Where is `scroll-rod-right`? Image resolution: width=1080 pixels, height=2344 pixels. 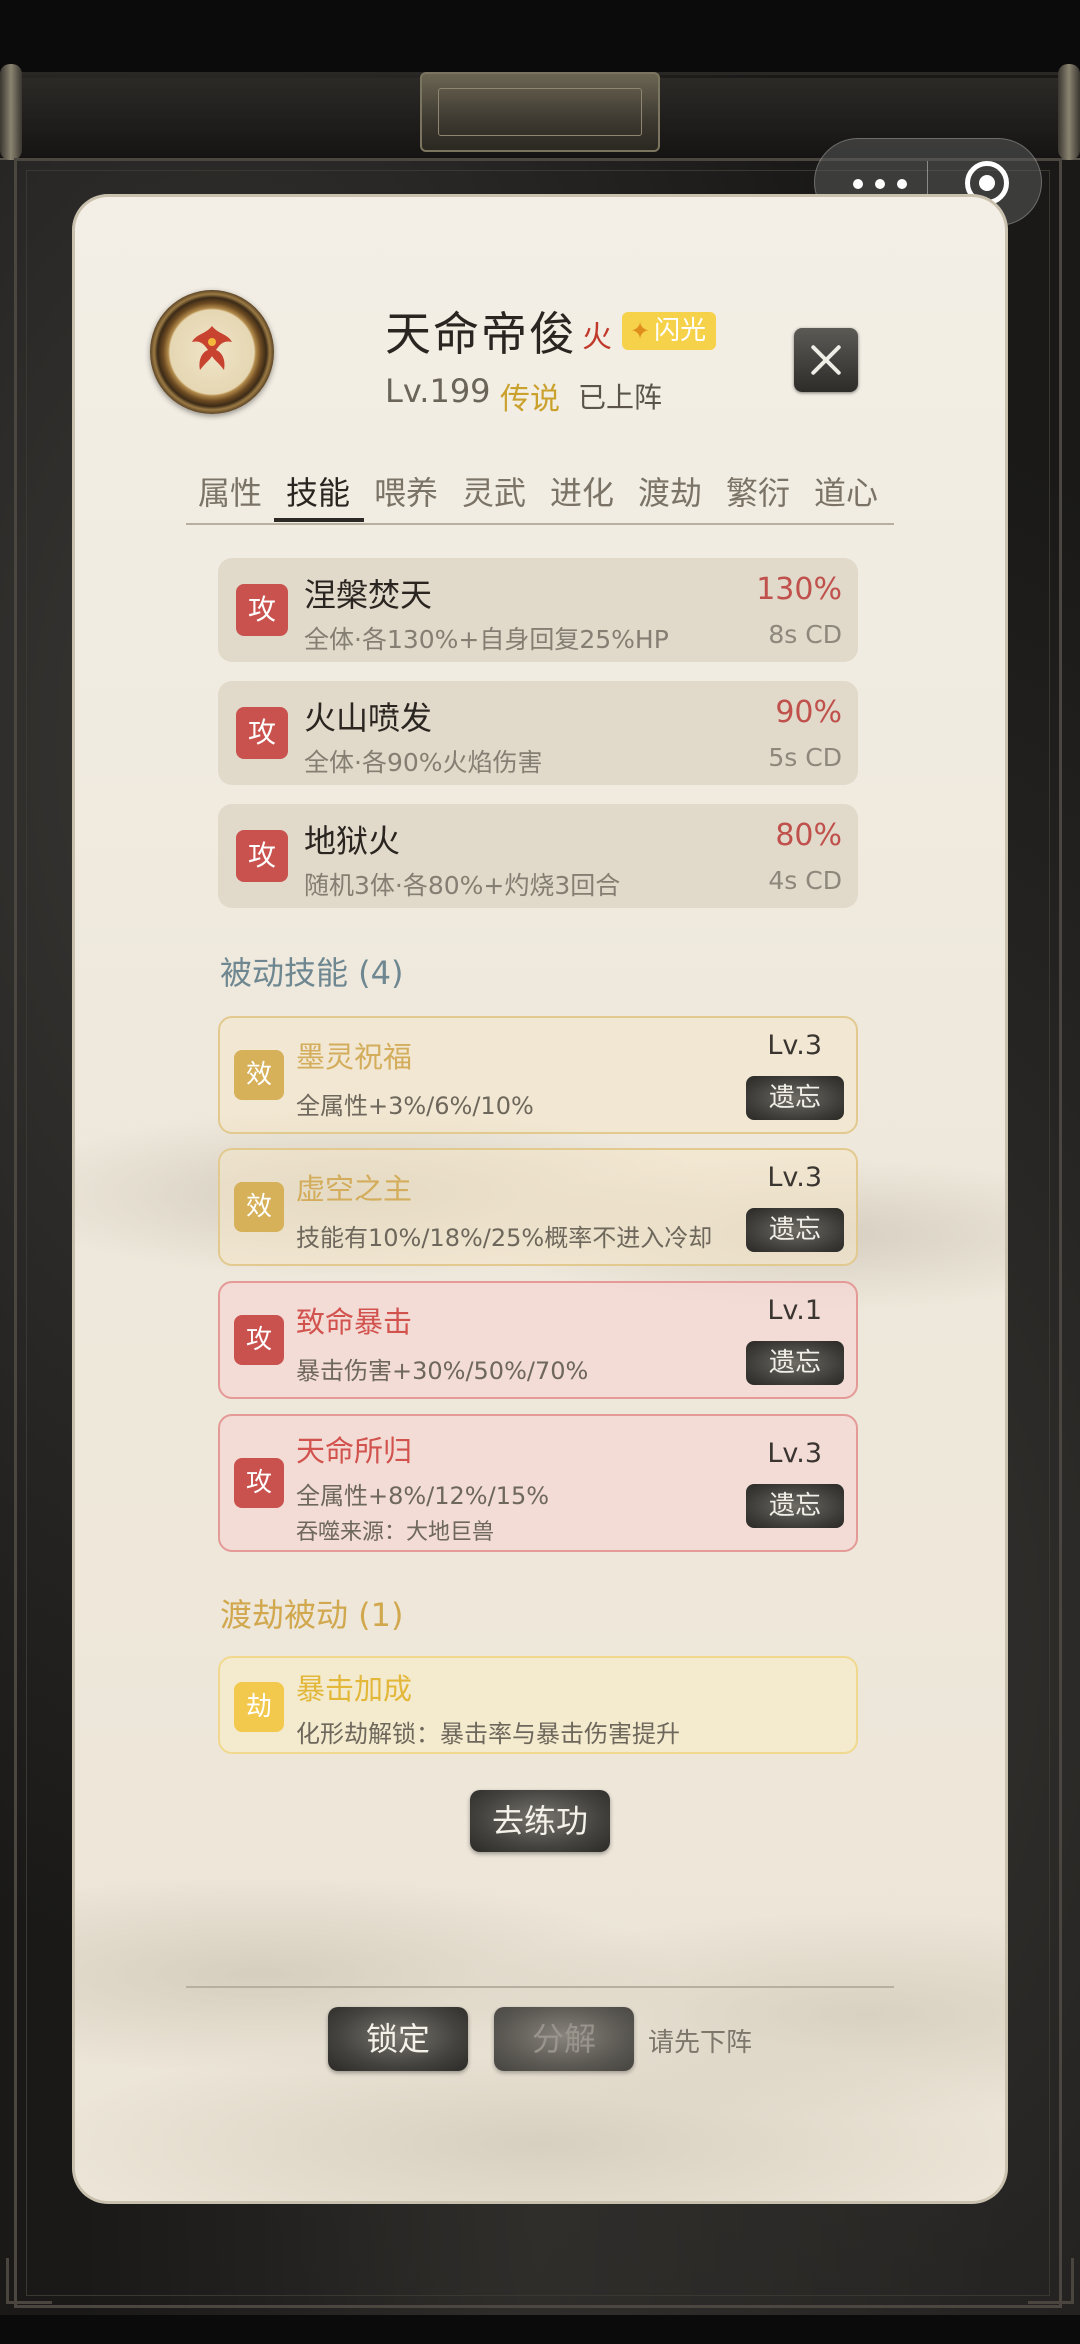
scroll-rod-right is located at coordinates (1069, 112).